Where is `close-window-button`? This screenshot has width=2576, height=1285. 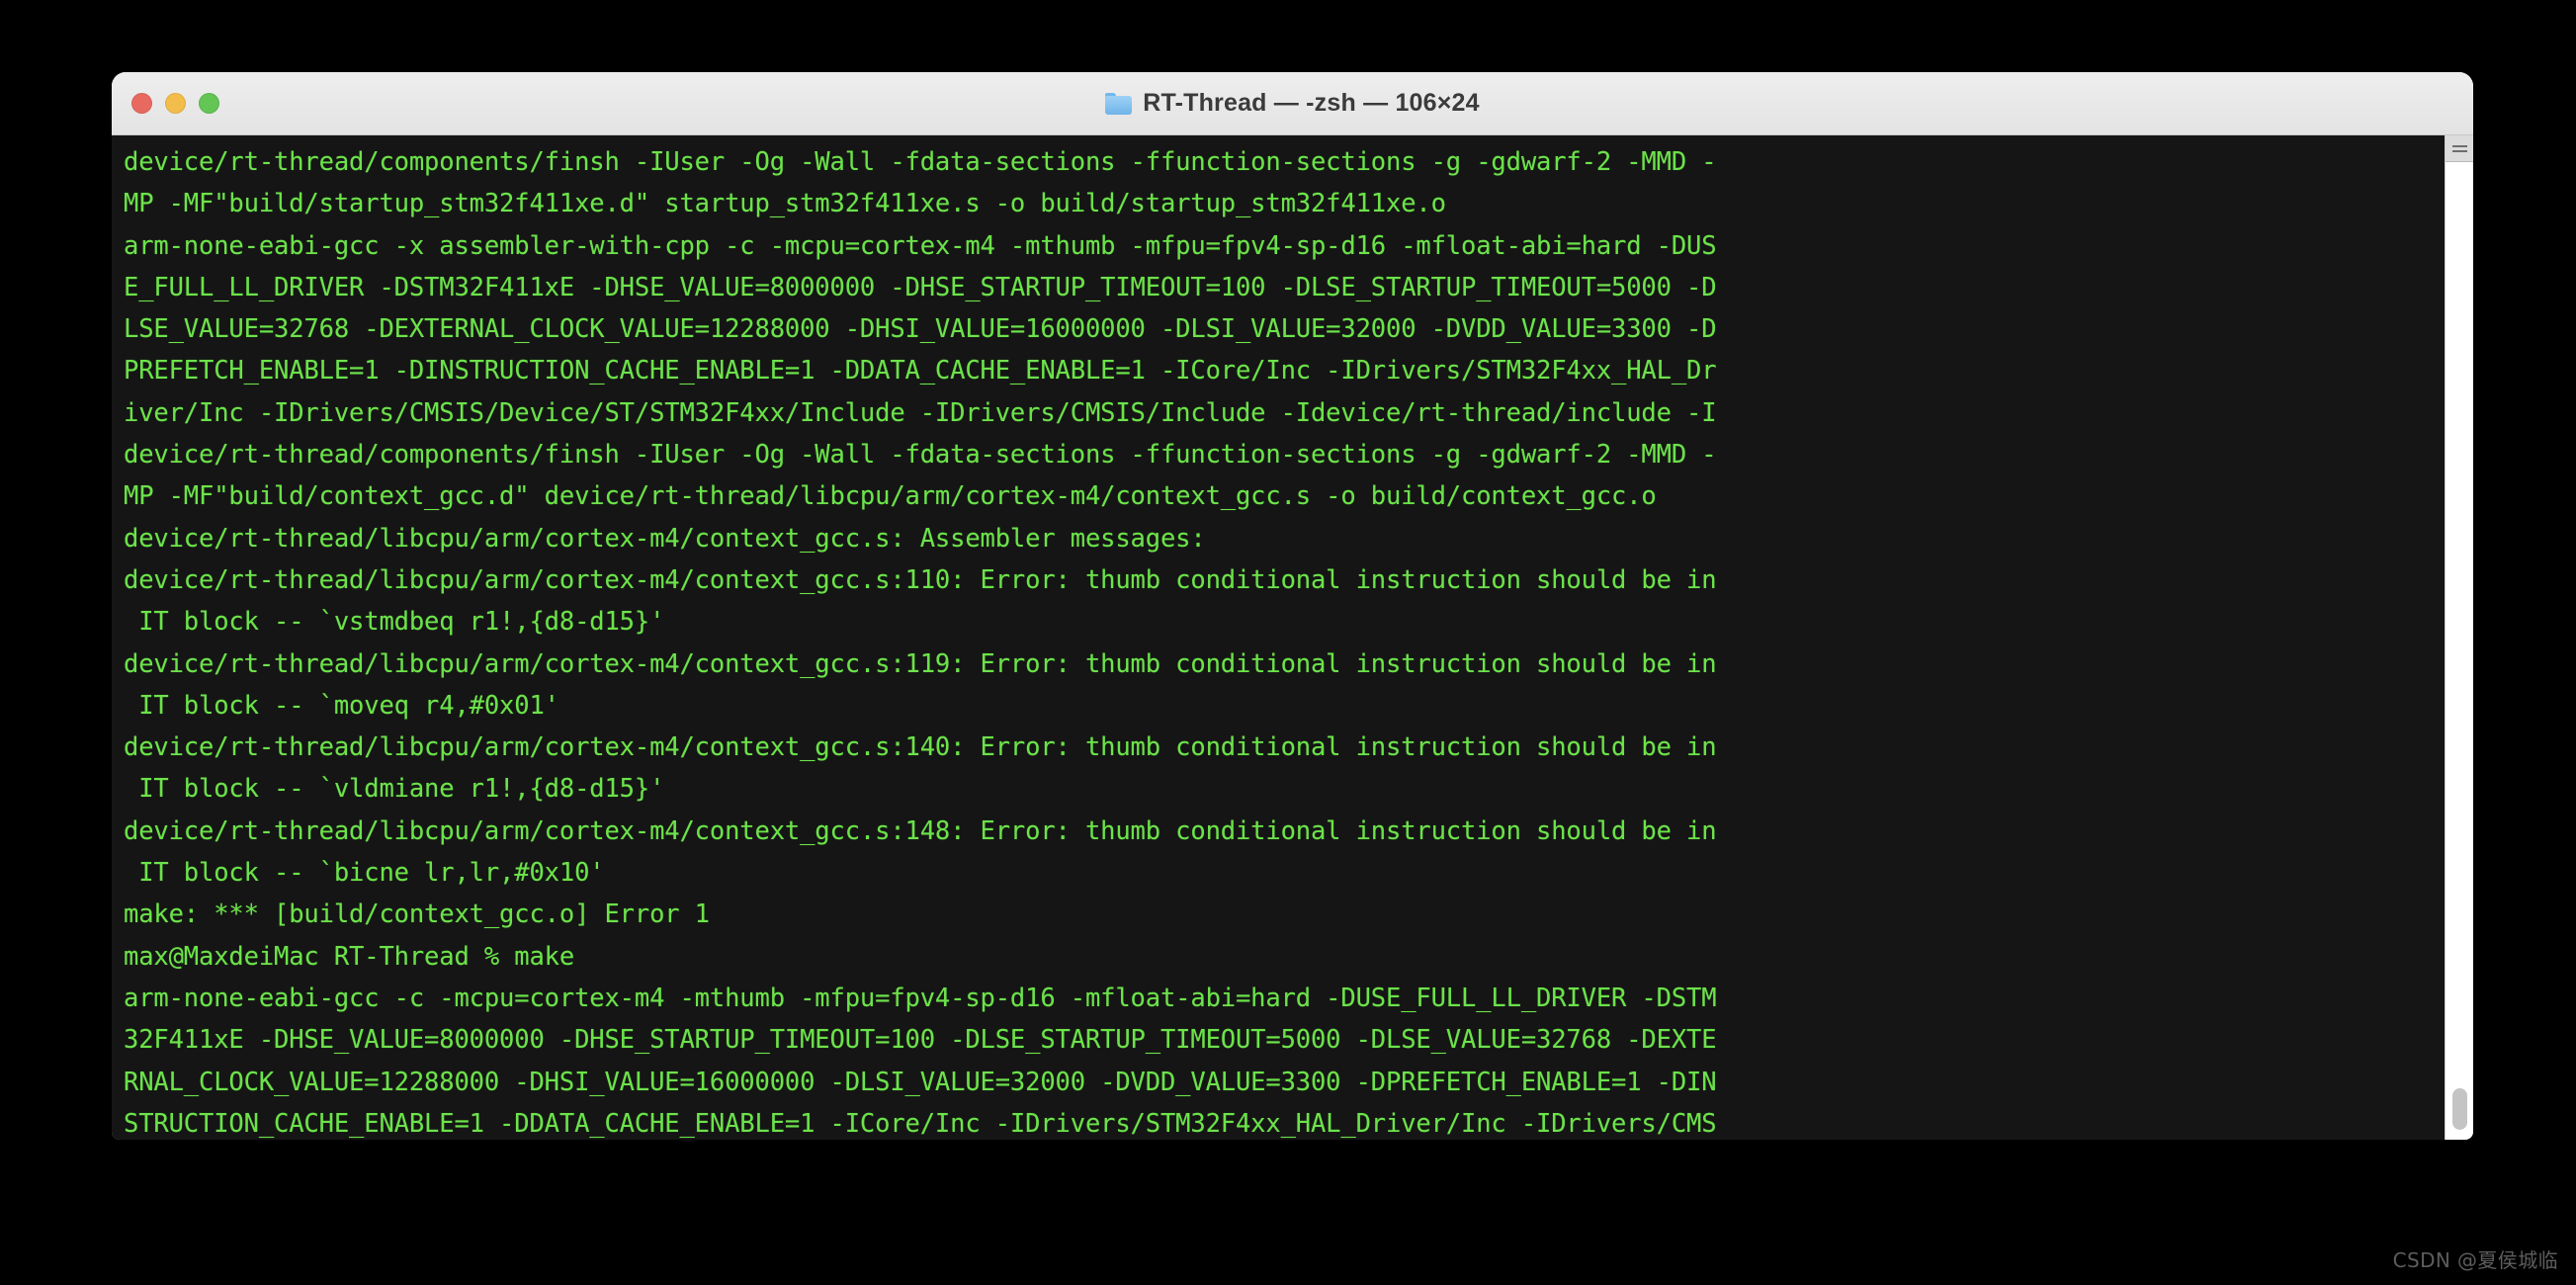 close-window-button is located at coordinates (141, 103).